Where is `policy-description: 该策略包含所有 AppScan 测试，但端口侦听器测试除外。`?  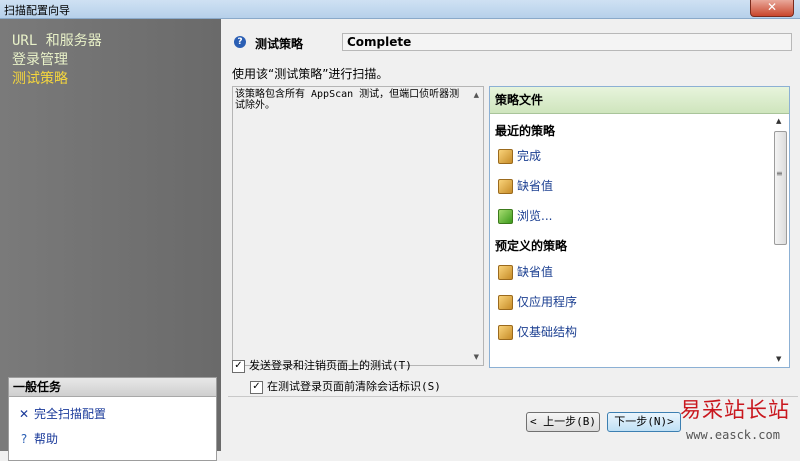
policy-description: 该策略包含所有 AppScan 测试，但端口侦听器测试除外。 is located at coordinates (347, 100).